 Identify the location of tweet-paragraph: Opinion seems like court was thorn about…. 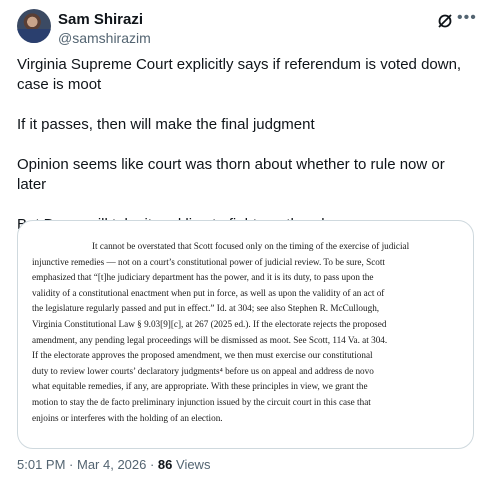
(231, 174).